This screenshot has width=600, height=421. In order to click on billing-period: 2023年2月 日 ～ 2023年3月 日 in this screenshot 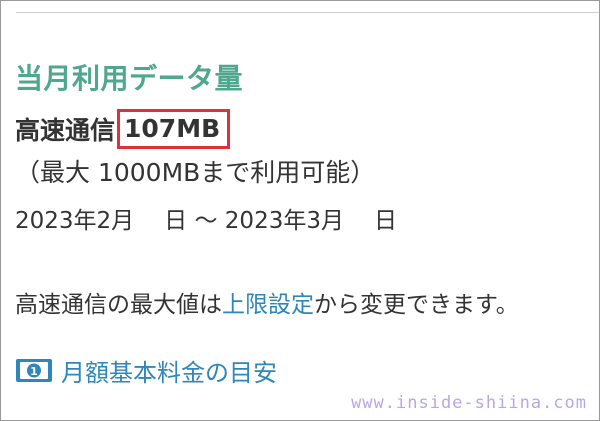, I will do `click(206, 218)`.